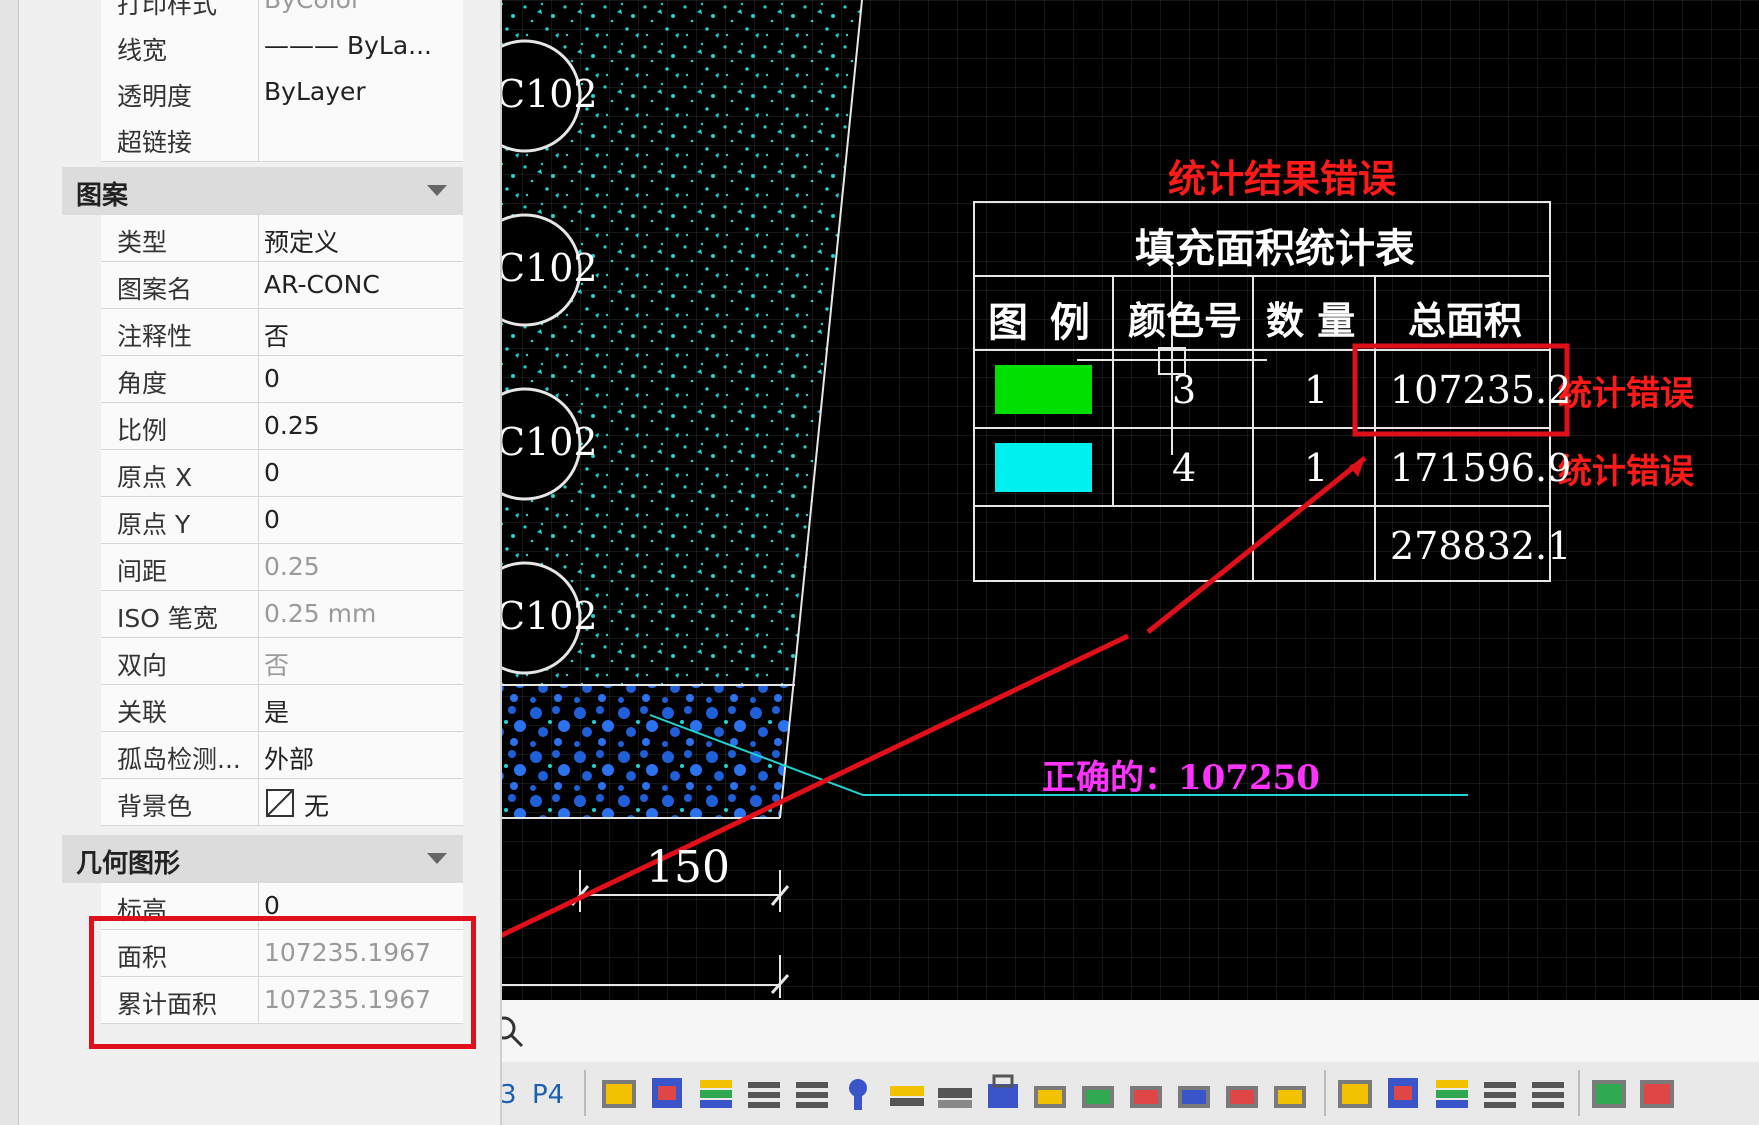 This screenshot has width=1759, height=1125. What do you see at coordinates (508, 1095) in the screenshot?
I see `layout-tab: 3` at bounding box center [508, 1095].